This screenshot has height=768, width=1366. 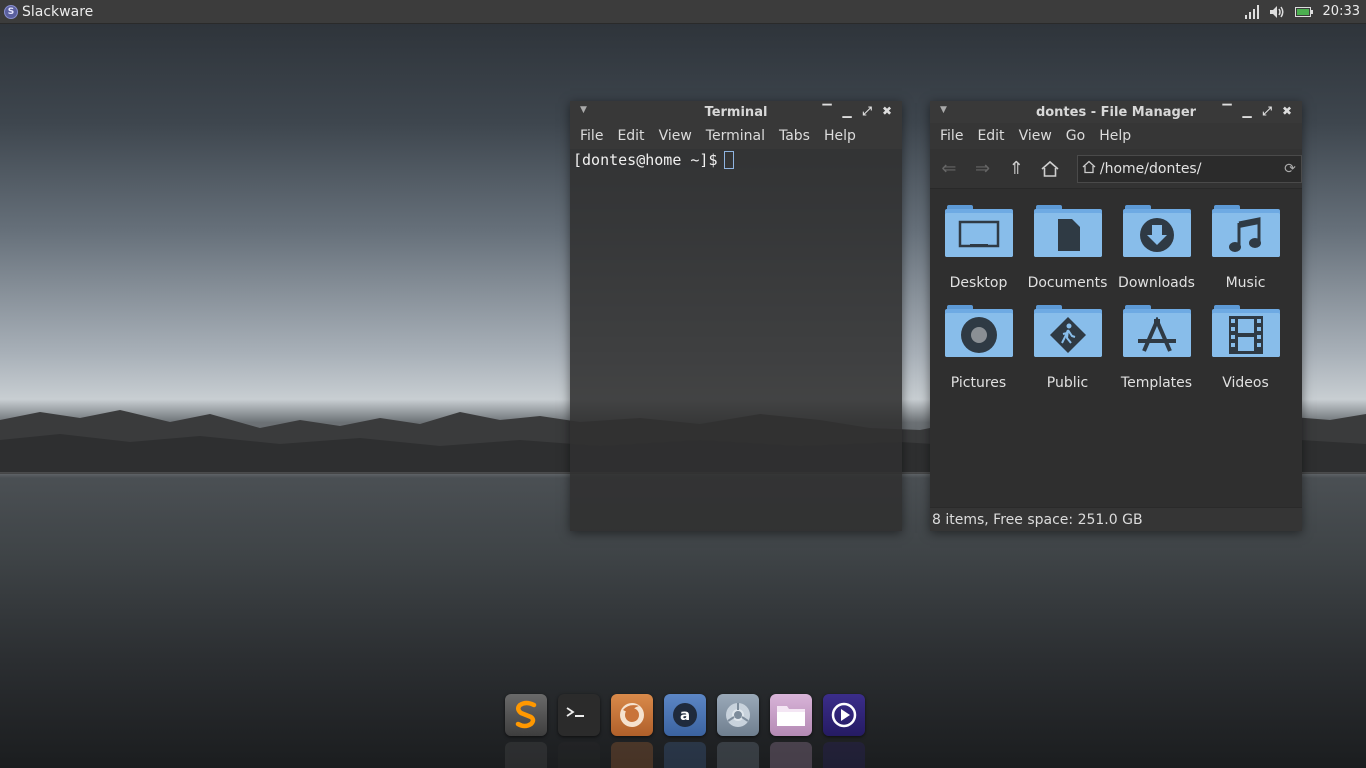 I want to click on location-path: /home/dontes/, so click(x=1150, y=168).